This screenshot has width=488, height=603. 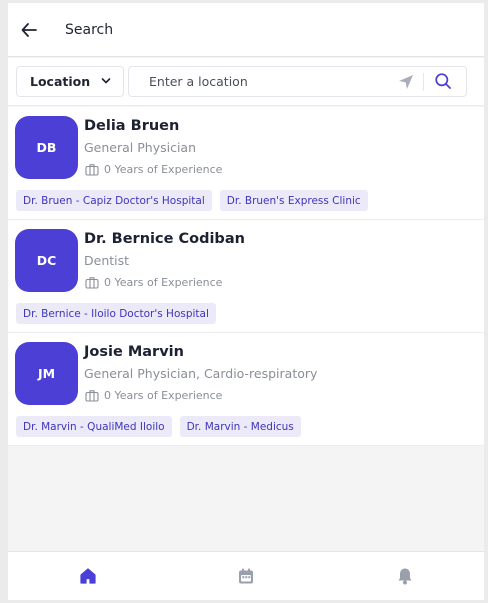 I want to click on clinic-chip: Dr. Bruen's Express Clinic, so click(x=293, y=200).